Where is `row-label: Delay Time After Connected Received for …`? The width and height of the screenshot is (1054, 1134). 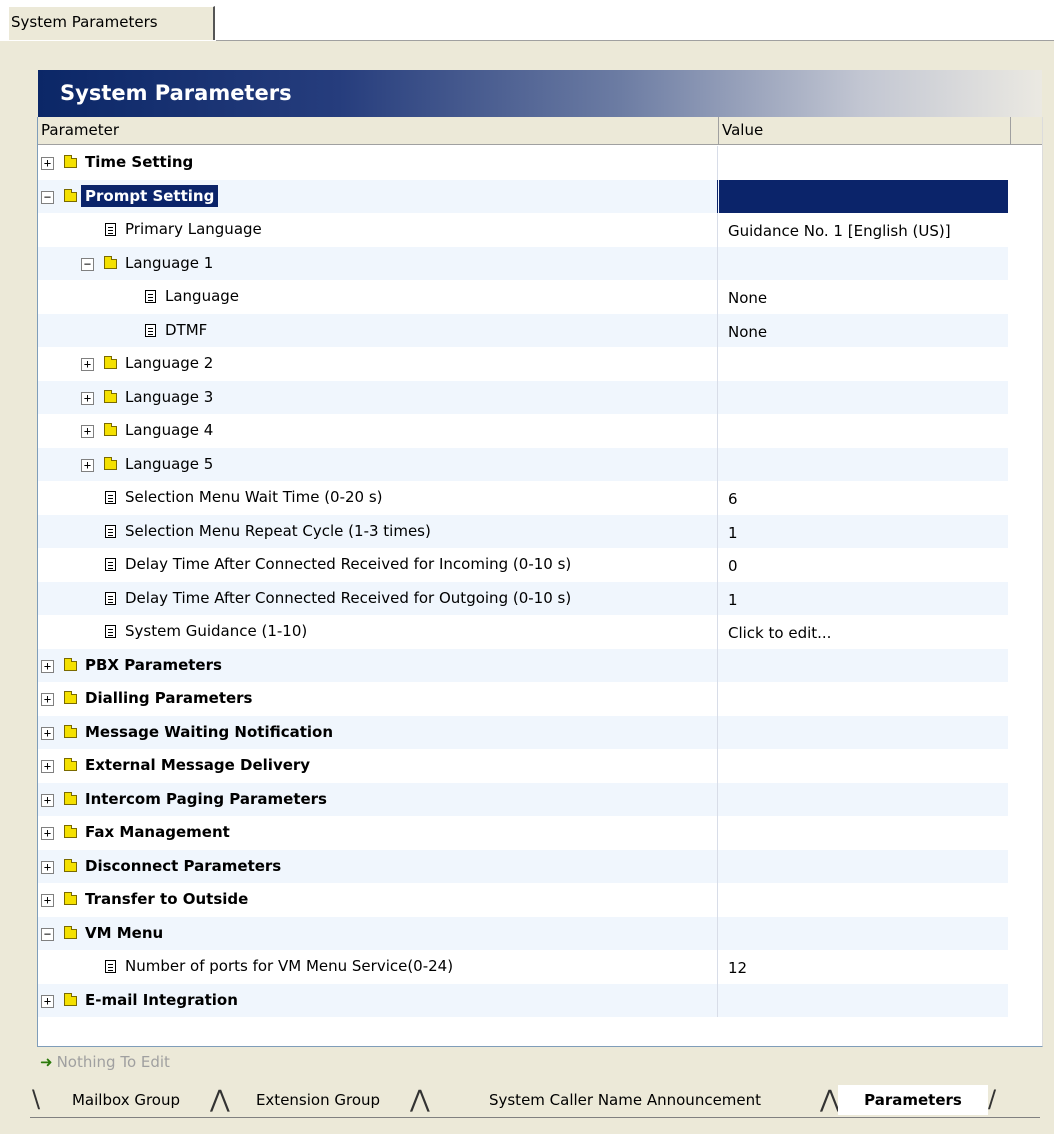 row-label: Delay Time After Connected Received for … is located at coordinates (348, 564).